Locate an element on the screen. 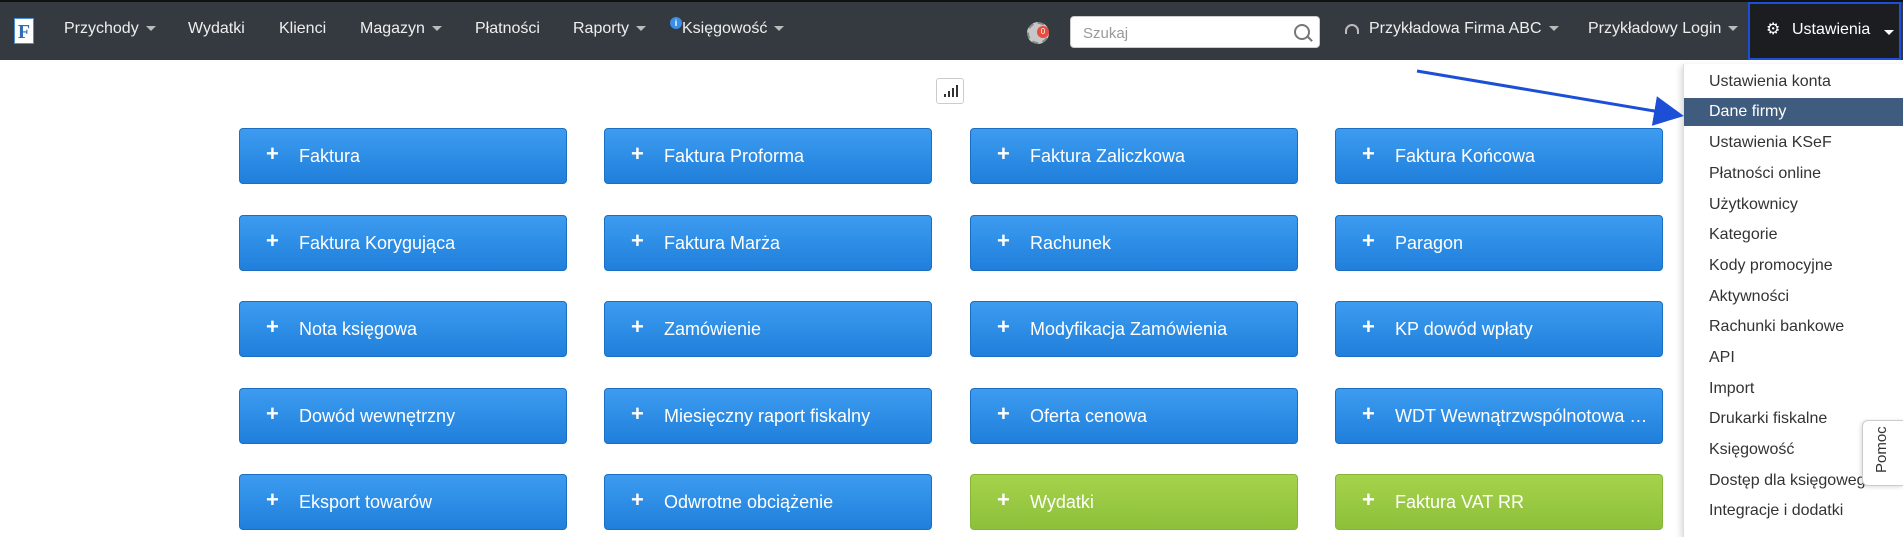 The width and height of the screenshot is (1903, 537). tile-faktura-koncowa: + Faktura Końcowa is located at coordinates (1499, 156).